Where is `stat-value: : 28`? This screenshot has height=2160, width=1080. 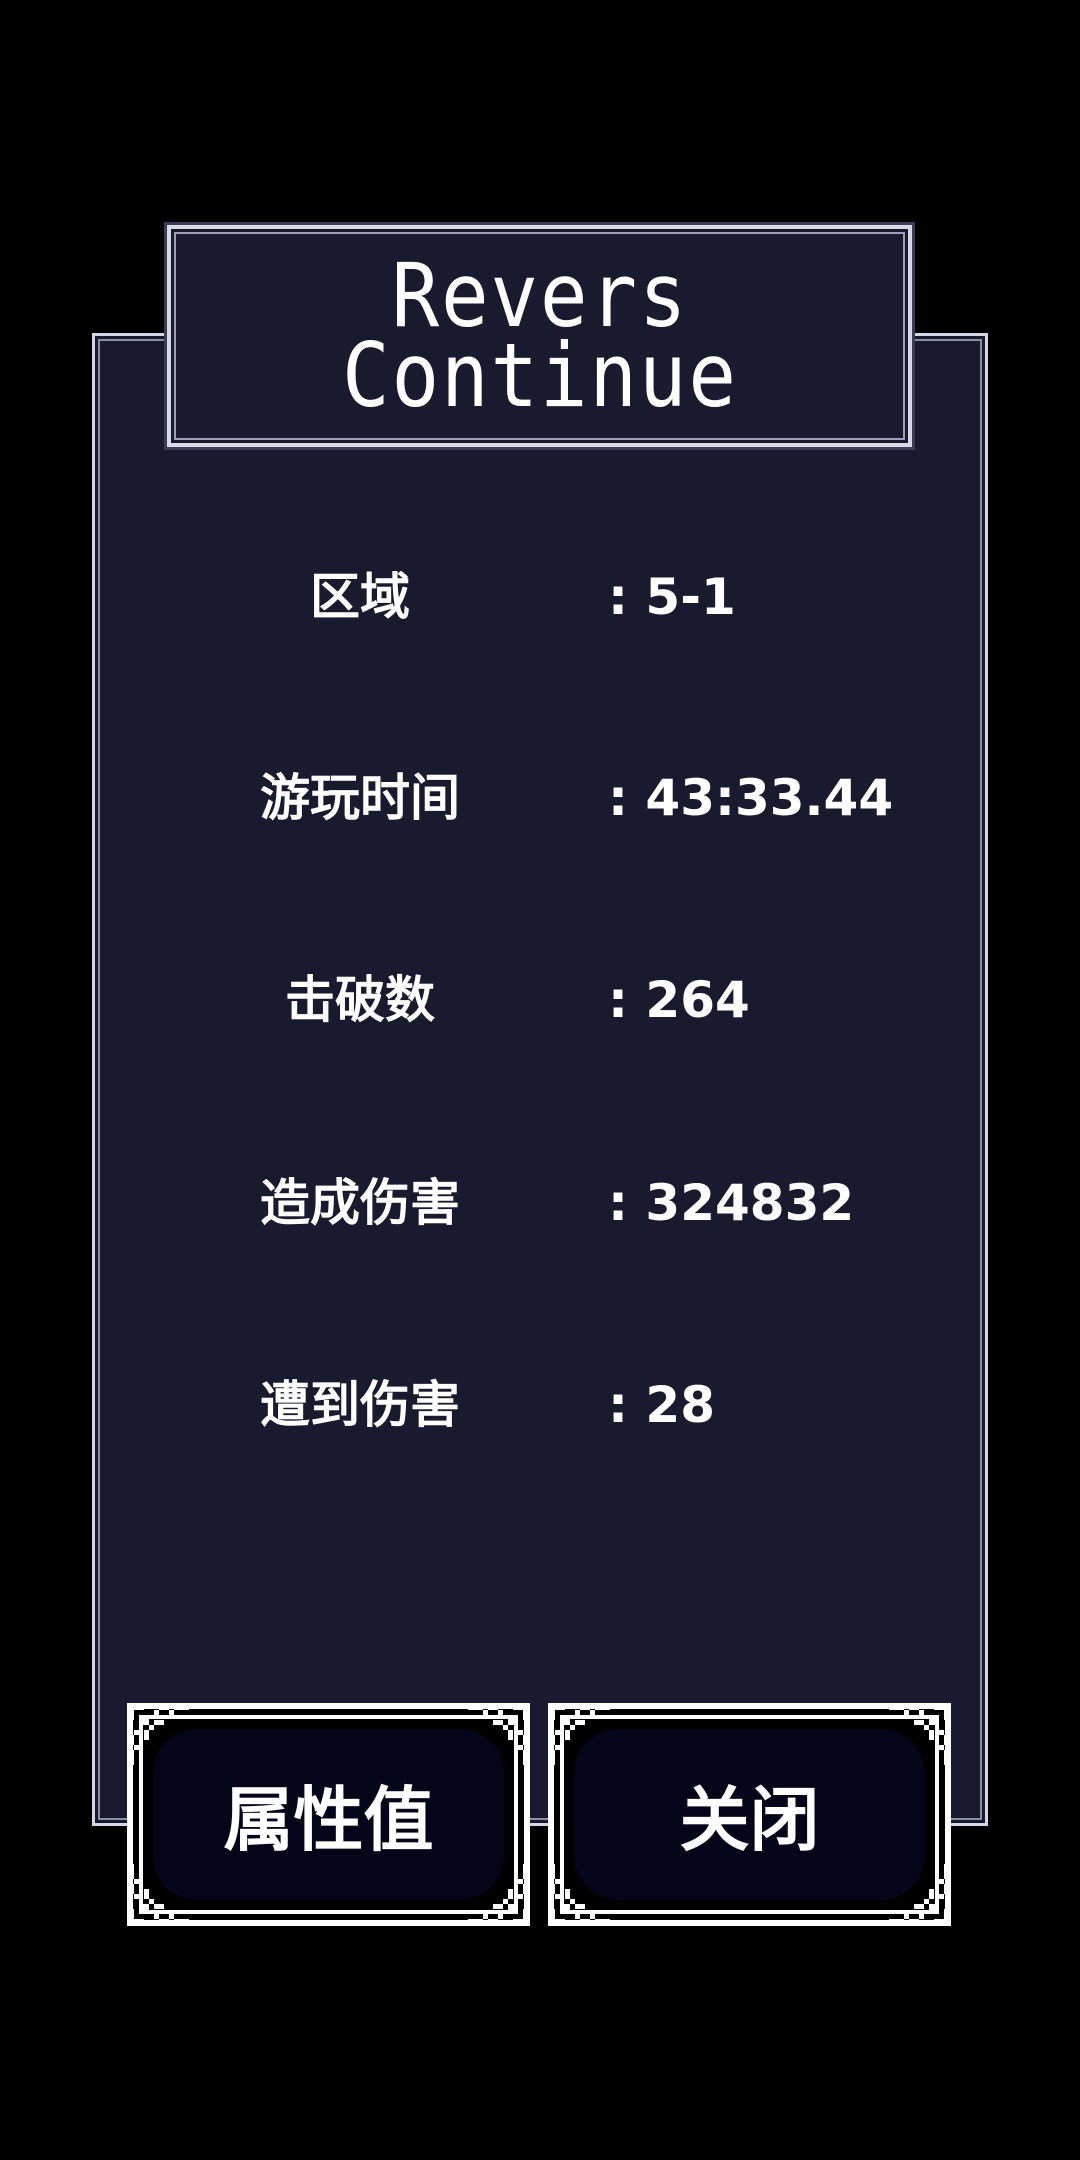
stat-value: : 28 is located at coordinates (661, 1405).